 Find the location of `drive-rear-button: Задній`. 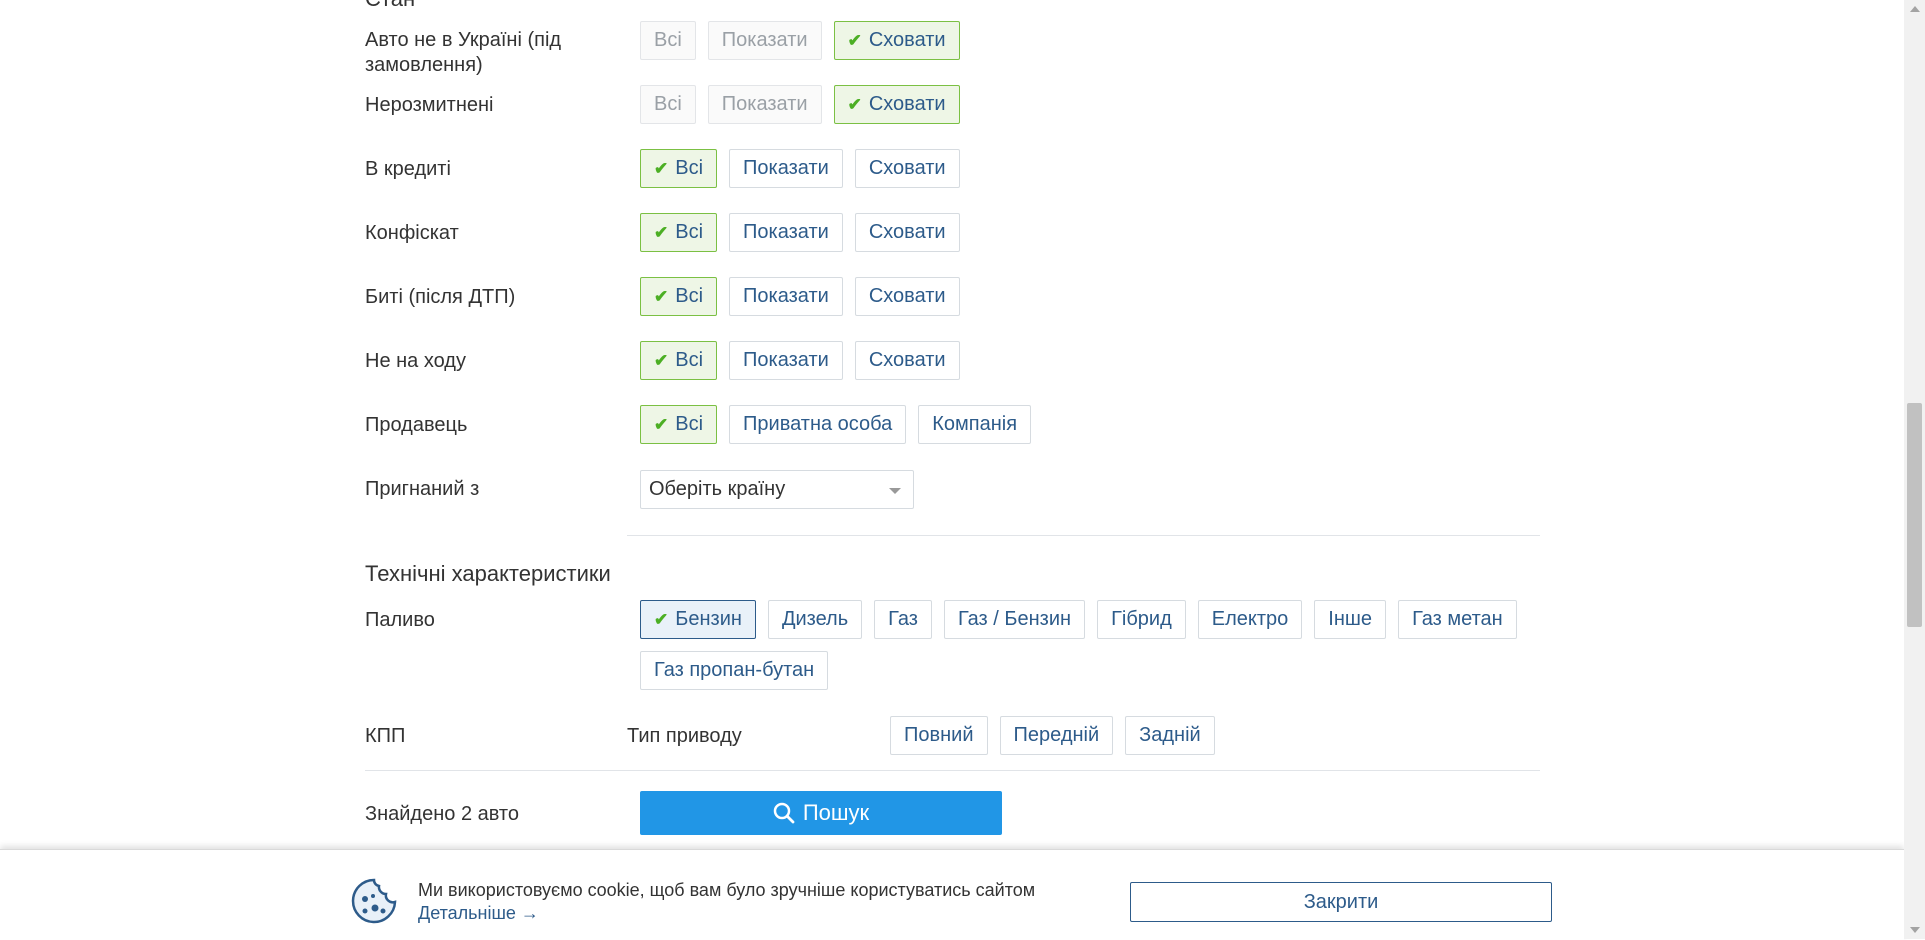

drive-rear-button: Задній is located at coordinates (1170, 735).